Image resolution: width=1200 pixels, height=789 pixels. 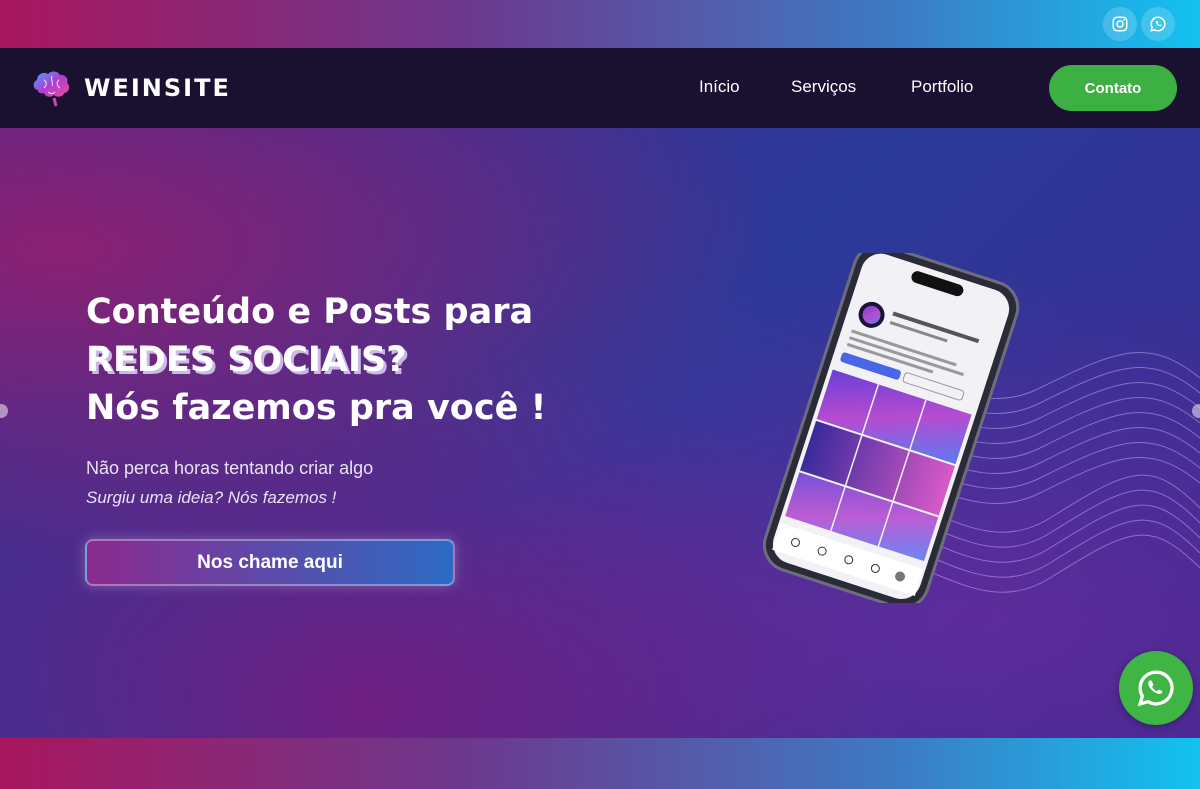 I want to click on whatsapp-link, so click(x=1158, y=24).